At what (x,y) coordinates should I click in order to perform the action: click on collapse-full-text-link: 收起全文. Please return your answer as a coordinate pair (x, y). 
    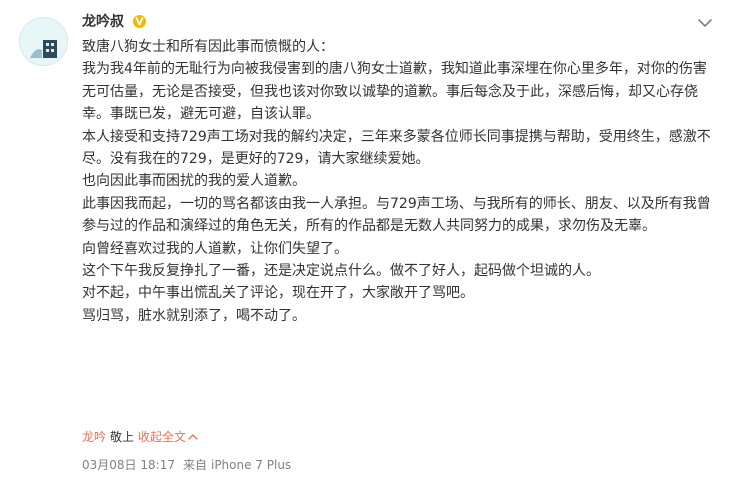
    Looking at the image, I should click on (168, 437).